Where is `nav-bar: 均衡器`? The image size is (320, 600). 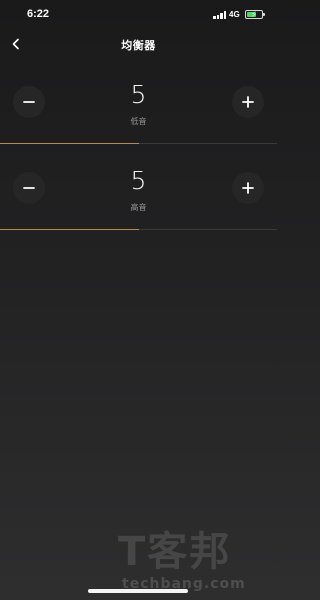 nav-bar: 均衡器 is located at coordinates (138, 44).